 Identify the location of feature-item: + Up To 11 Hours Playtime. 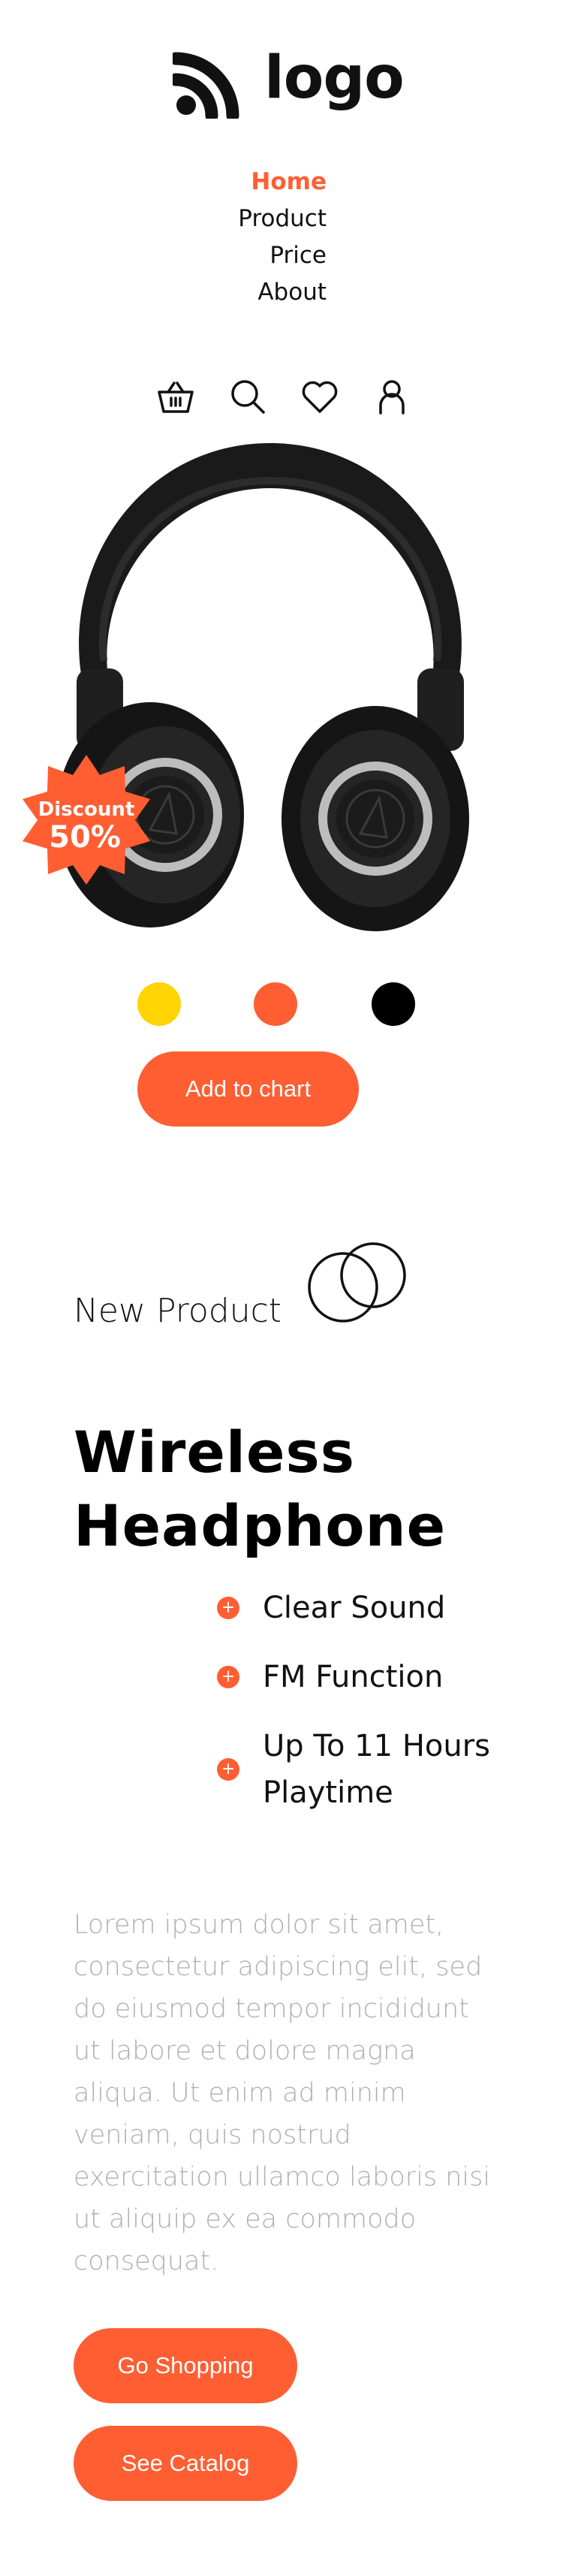
(364, 1770).